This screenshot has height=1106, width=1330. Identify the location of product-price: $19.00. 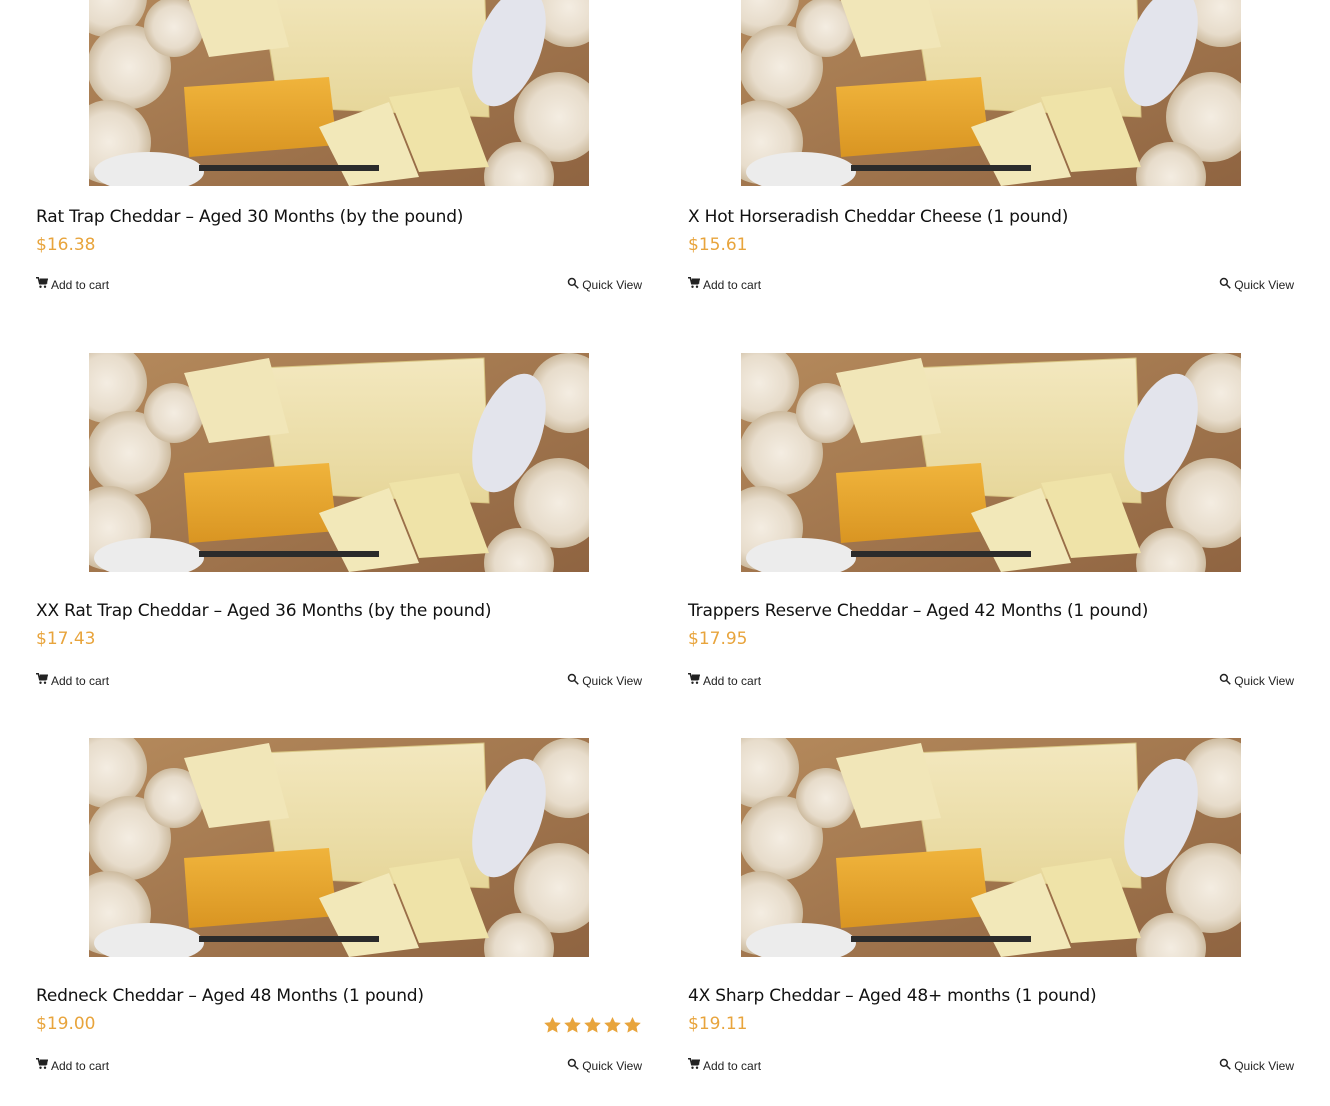
(66, 1024).